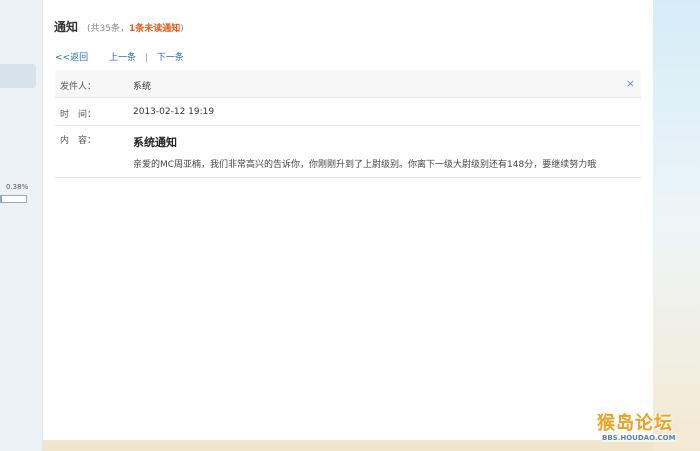 Image resolution: width=700 pixels, height=451 pixels. I want to click on next-link: 下一条, so click(170, 58).